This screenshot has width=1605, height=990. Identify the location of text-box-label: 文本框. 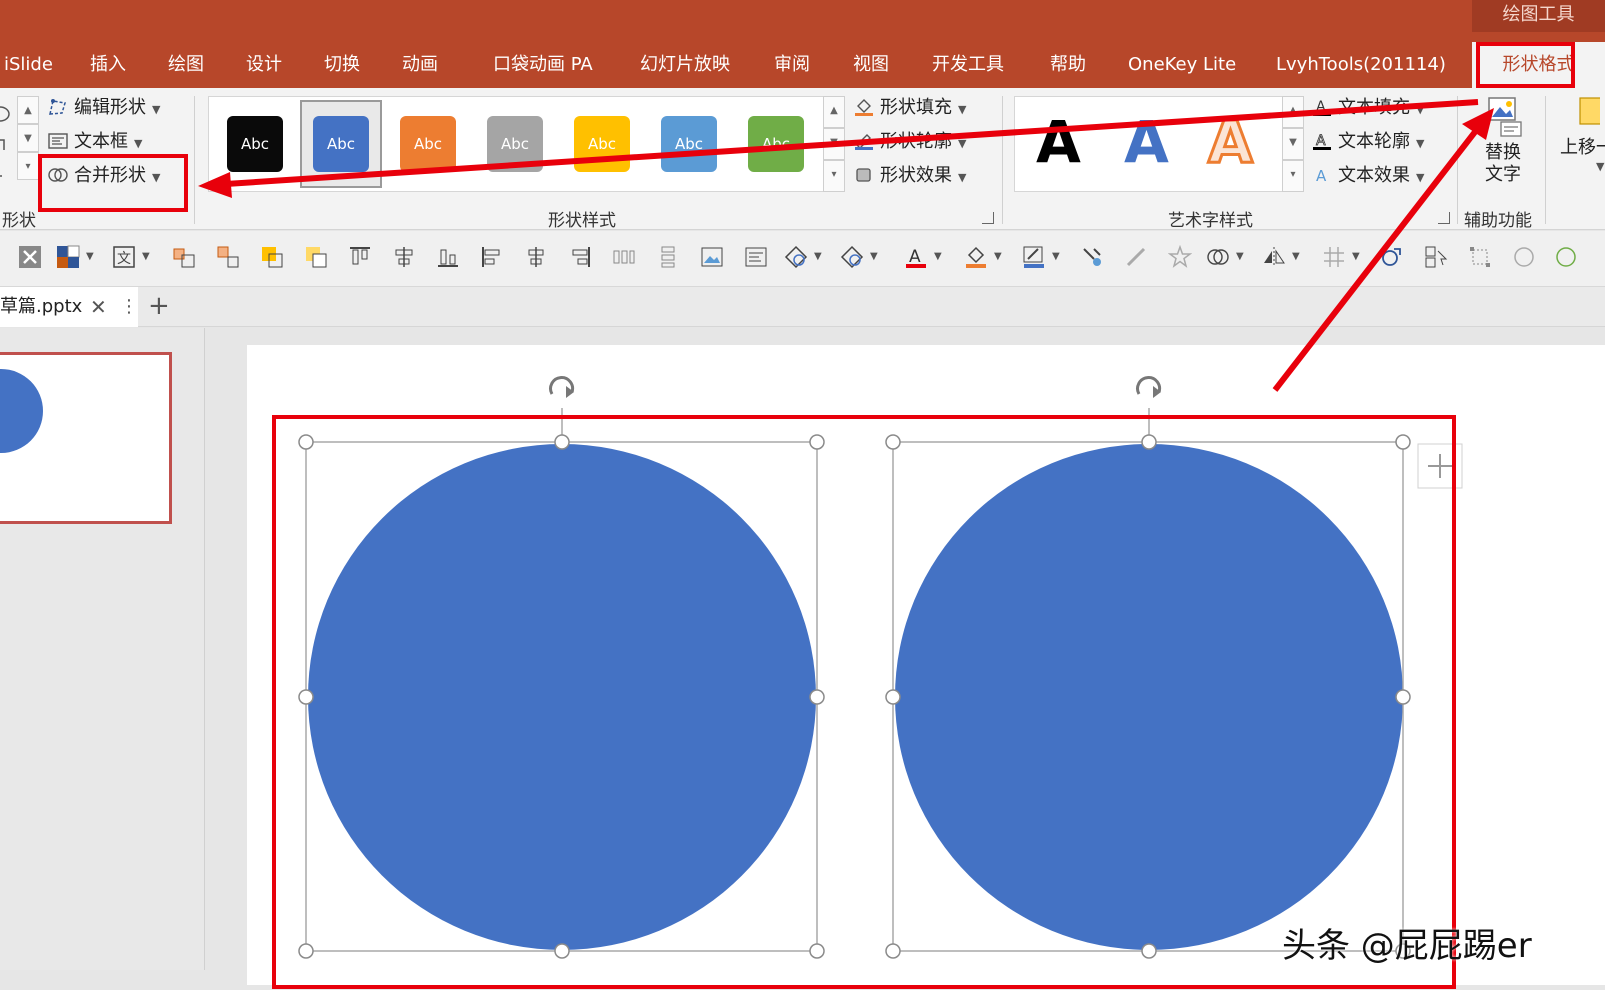
(101, 141).